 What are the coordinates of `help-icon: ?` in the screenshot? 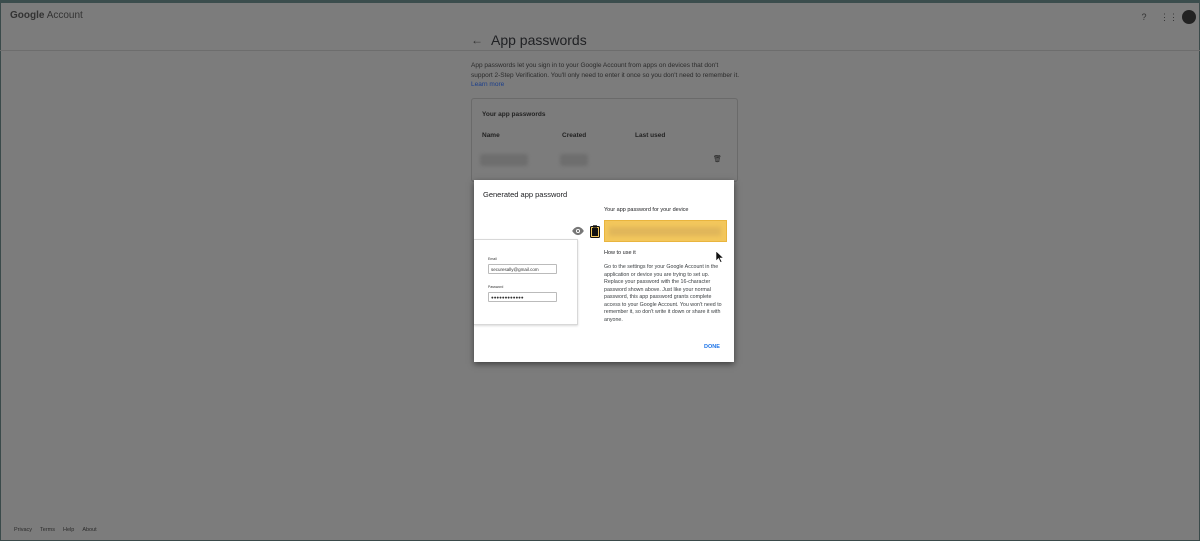 It's located at (1144, 17).